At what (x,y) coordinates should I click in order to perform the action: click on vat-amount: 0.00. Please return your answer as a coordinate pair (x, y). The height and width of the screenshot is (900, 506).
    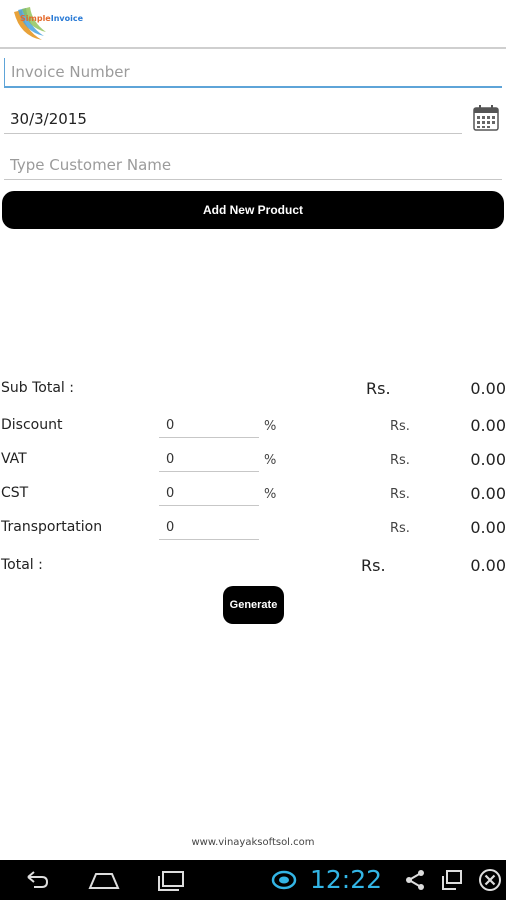
    Looking at the image, I should click on (488, 459).